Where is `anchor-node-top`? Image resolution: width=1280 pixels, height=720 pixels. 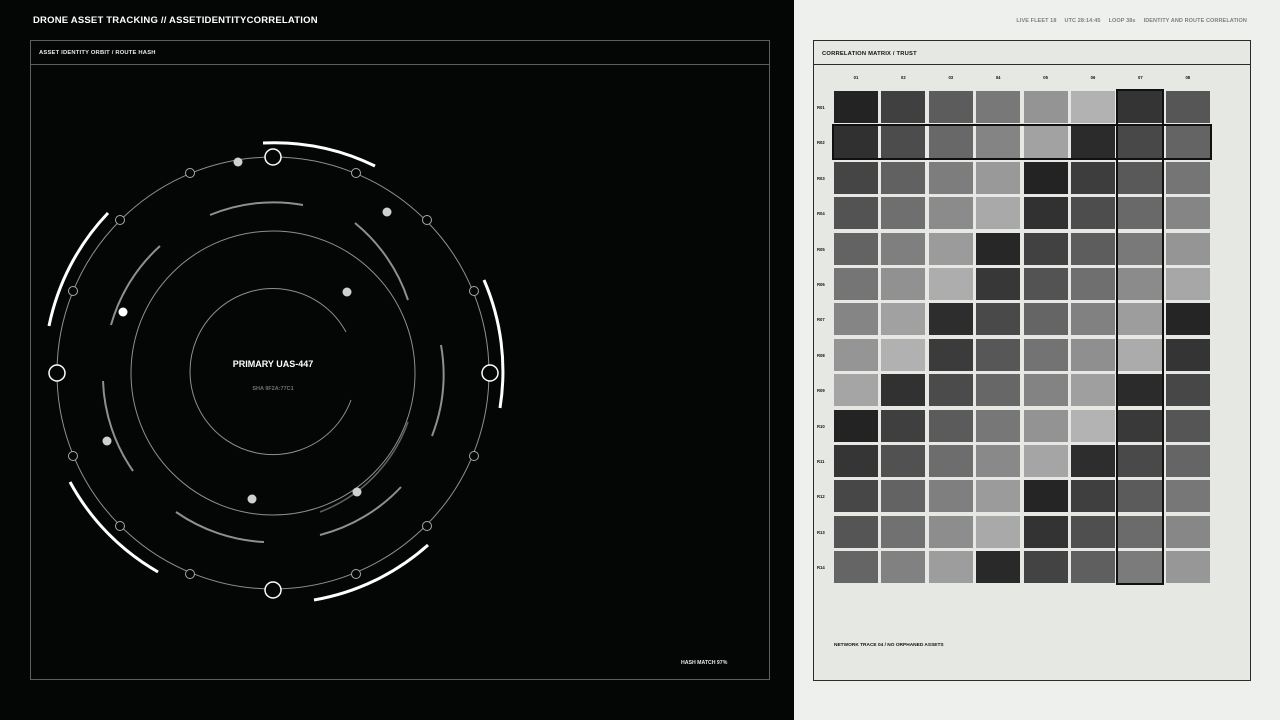 anchor-node-top is located at coordinates (273, 157).